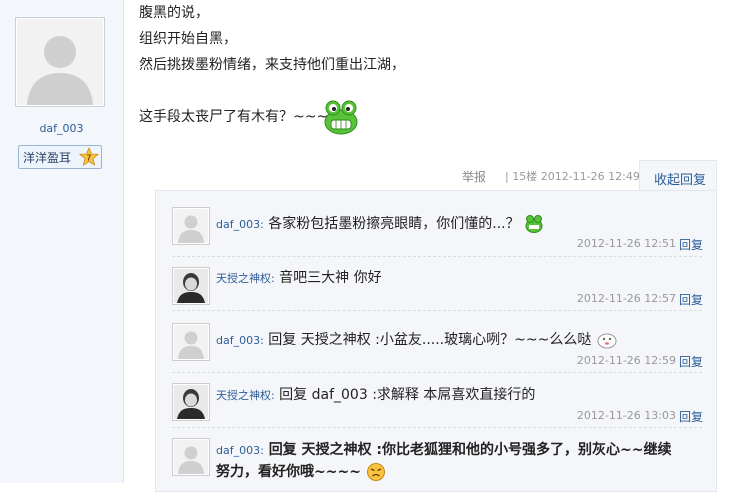 This screenshot has height=492, width=732. What do you see at coordinates (288, 472) in the screenshot?
I see `reply-text-continued: 努力，看好你哦~~~~` at bounding box center [288, 472].